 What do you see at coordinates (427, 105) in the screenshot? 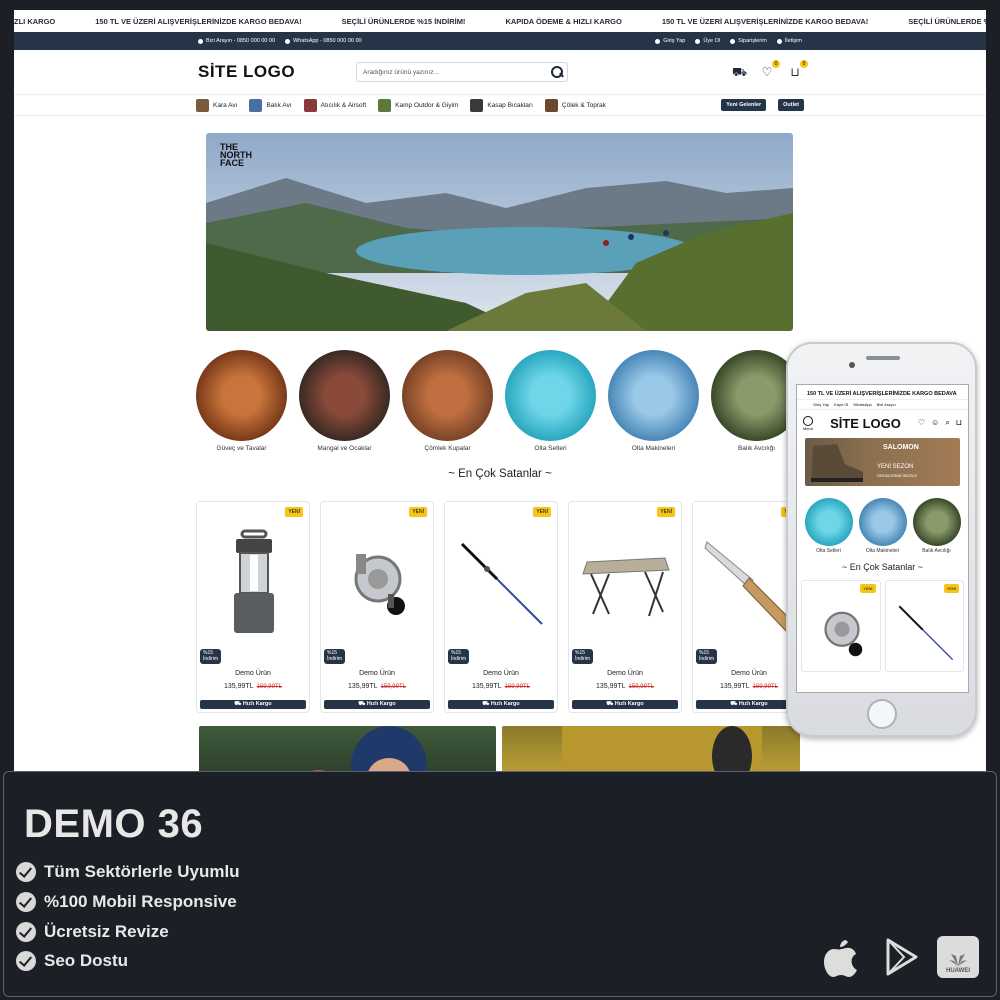
I see `category-label: Kamp Outdor & Giyim` at bounding box center [427, 105].